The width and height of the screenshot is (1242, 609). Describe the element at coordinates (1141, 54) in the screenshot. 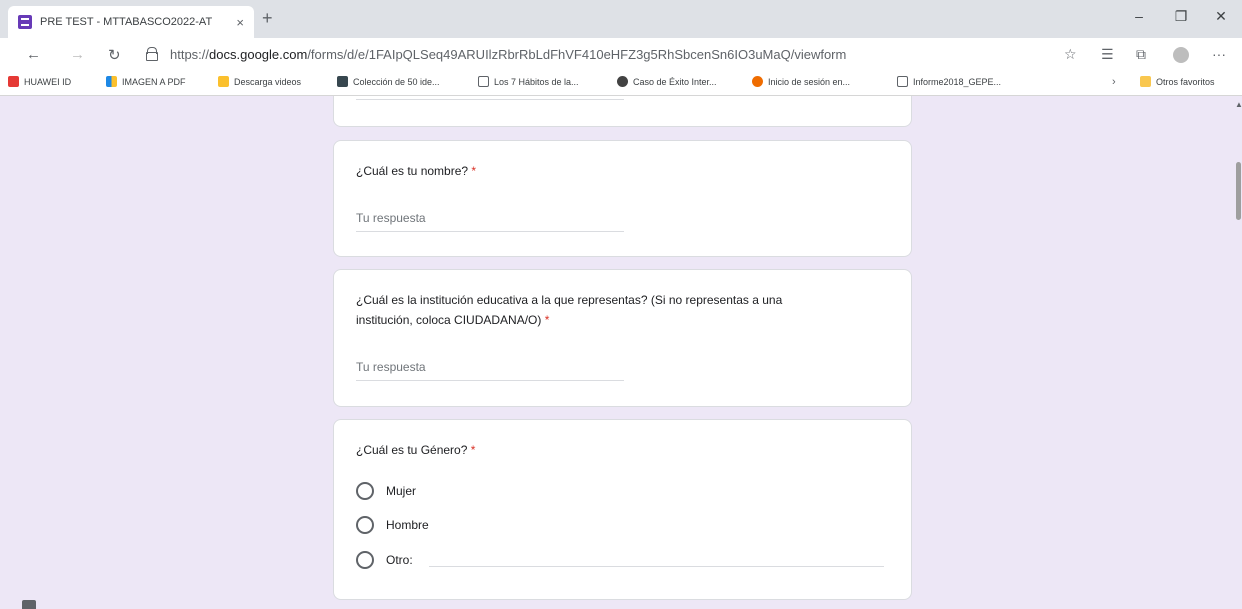

I see `collections-icon: ⧉` at that location.